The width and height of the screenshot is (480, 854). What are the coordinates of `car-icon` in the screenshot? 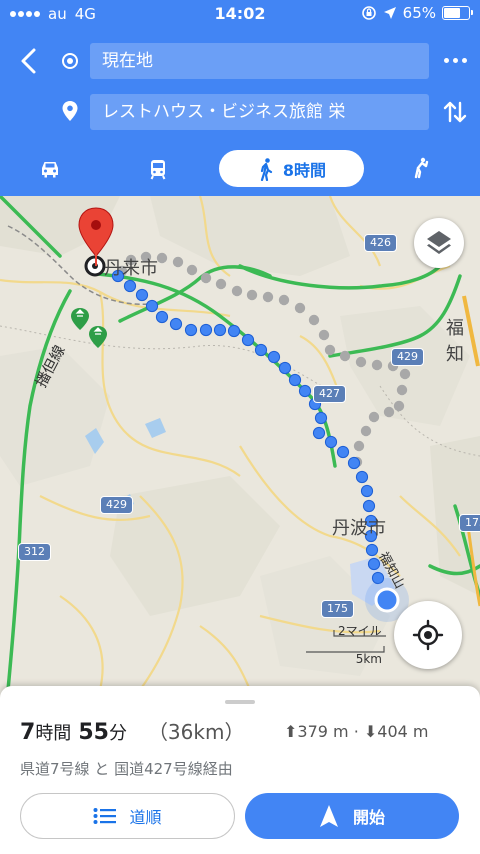 It's located at (50, 170).